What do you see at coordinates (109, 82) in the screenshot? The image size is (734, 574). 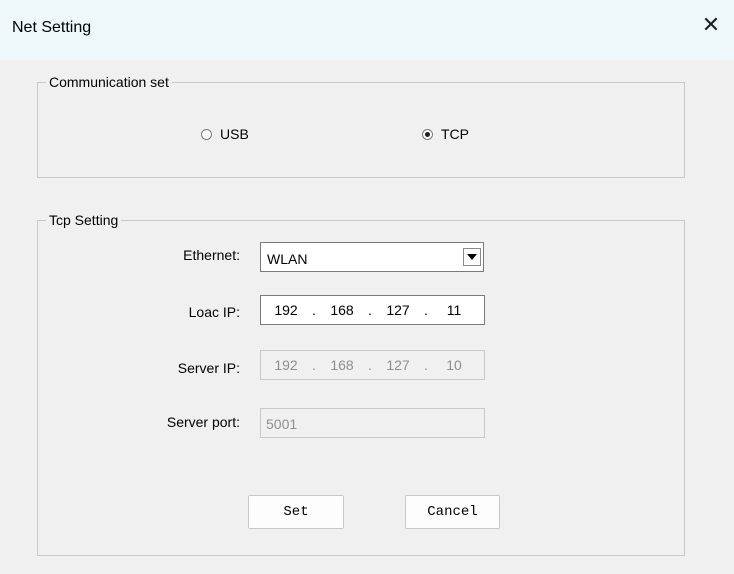 I see `communication-set-legend: Communication set` at bounding box center [109, 82].